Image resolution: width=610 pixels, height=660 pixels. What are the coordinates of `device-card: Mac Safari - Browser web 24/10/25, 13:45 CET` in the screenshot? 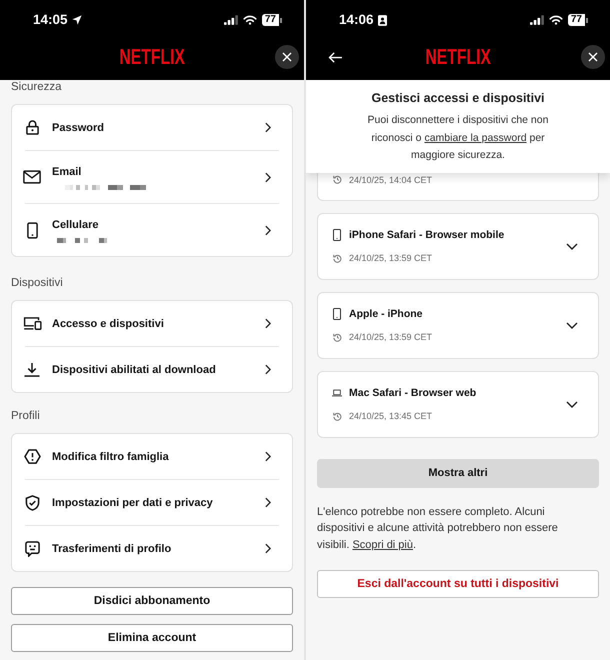 It's located at (458, 404).